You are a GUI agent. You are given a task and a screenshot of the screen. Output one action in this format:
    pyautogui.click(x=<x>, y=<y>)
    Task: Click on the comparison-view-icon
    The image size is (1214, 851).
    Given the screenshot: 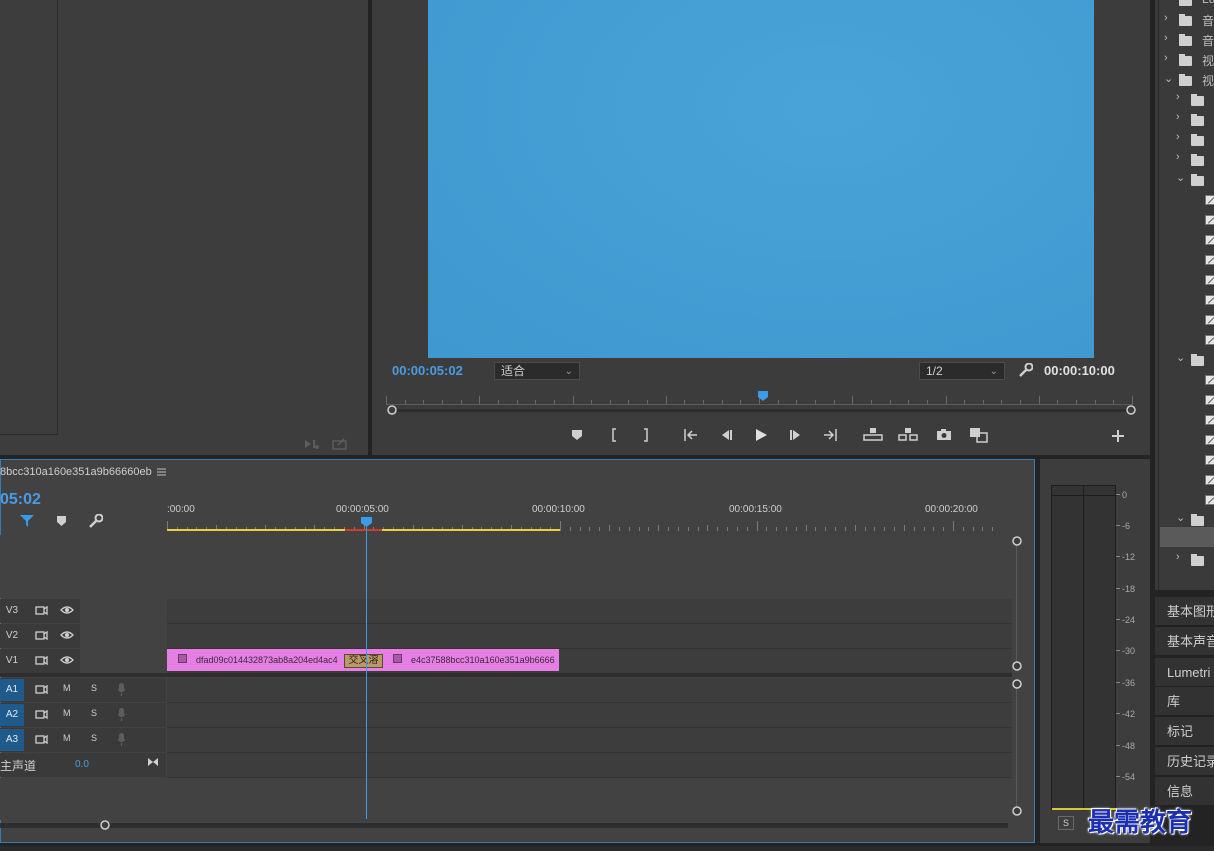 What is the action you would take?
    pyautogui.click(x=979, y=435)
    